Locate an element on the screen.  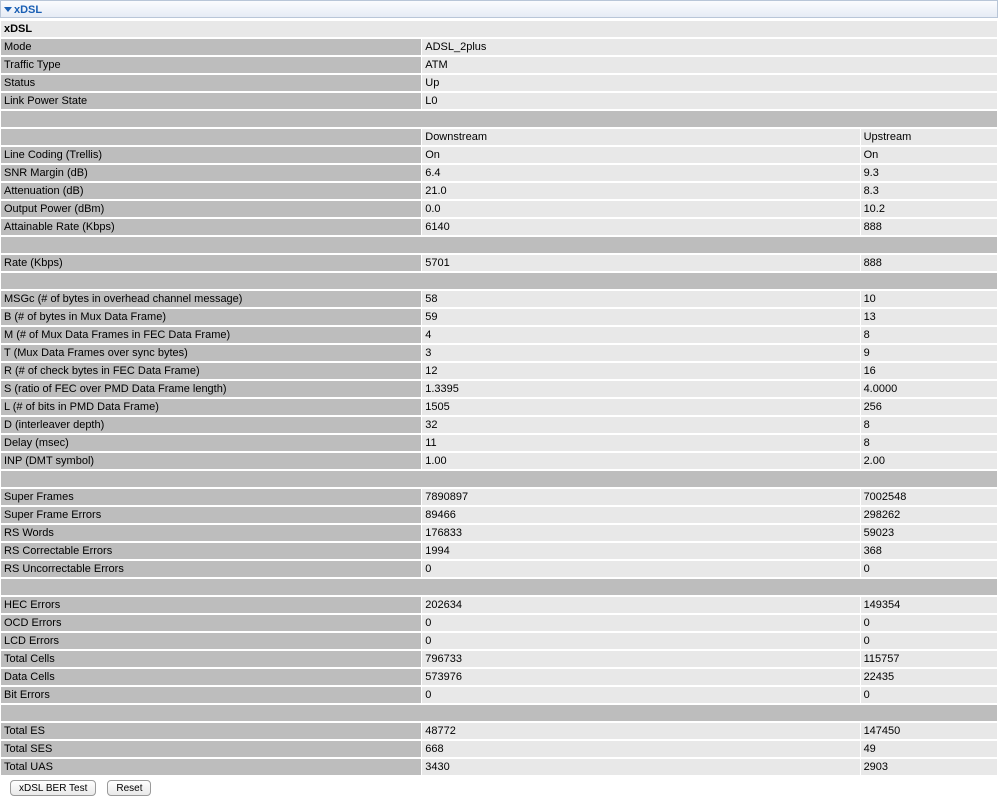
upstream-value: 147450 is located at coordinates (928, 731).